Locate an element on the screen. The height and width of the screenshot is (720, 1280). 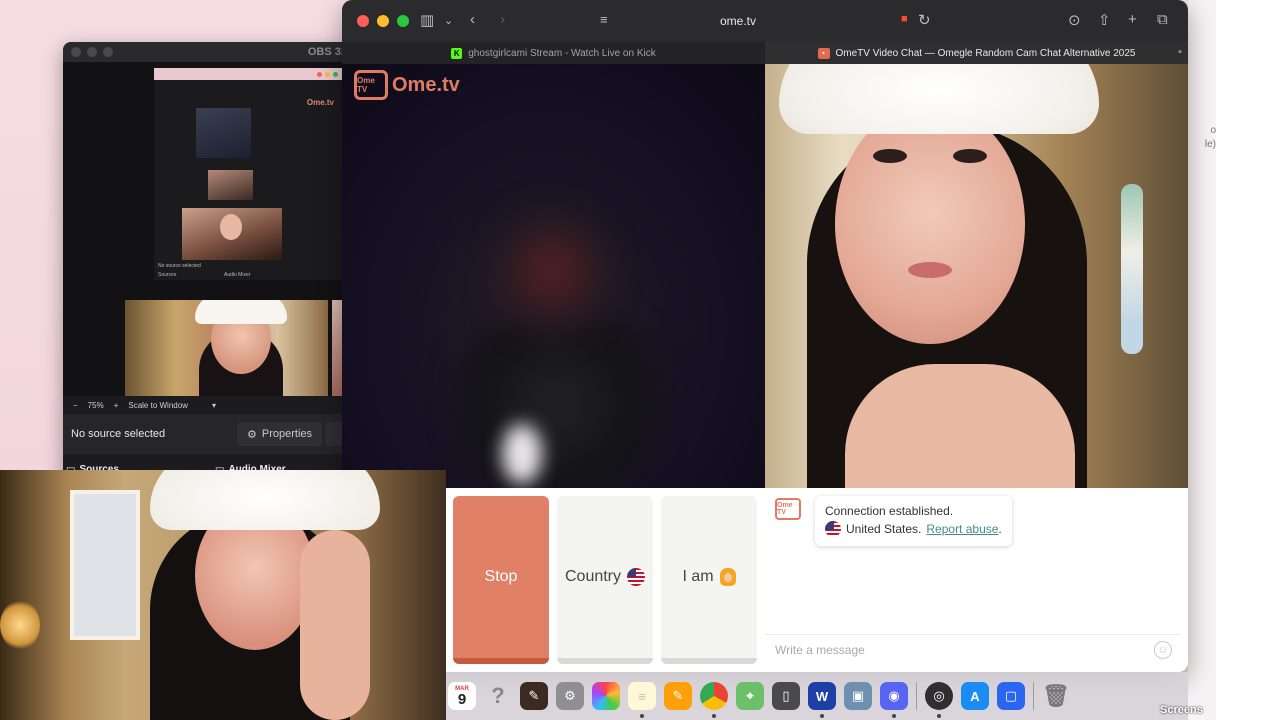
country-button: Country is located at coordinates (605, 580).